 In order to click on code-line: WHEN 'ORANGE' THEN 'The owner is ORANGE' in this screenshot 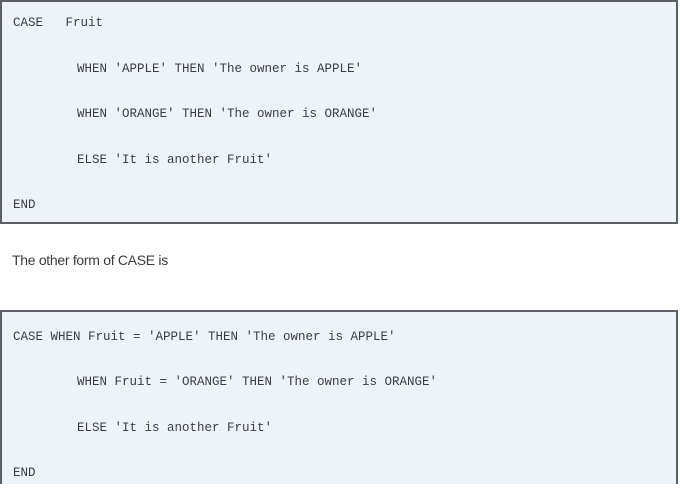, I will do `click(227, 114)`.